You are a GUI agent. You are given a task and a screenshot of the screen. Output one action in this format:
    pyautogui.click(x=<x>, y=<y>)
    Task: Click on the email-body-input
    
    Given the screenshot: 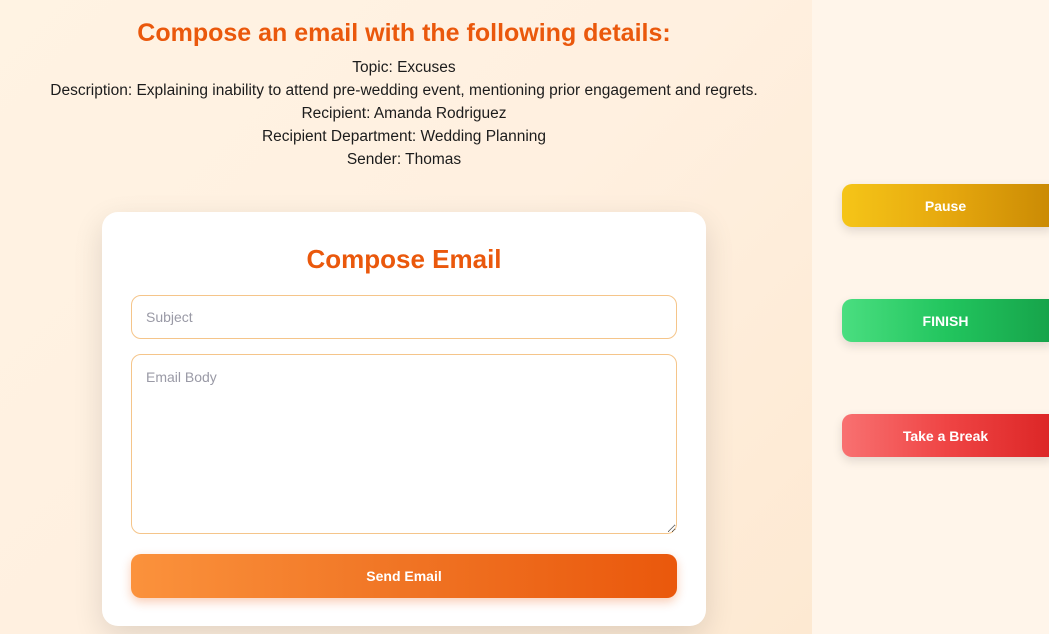 What is the action you would take?
    pyautogui.click(x=404, y=444)
    